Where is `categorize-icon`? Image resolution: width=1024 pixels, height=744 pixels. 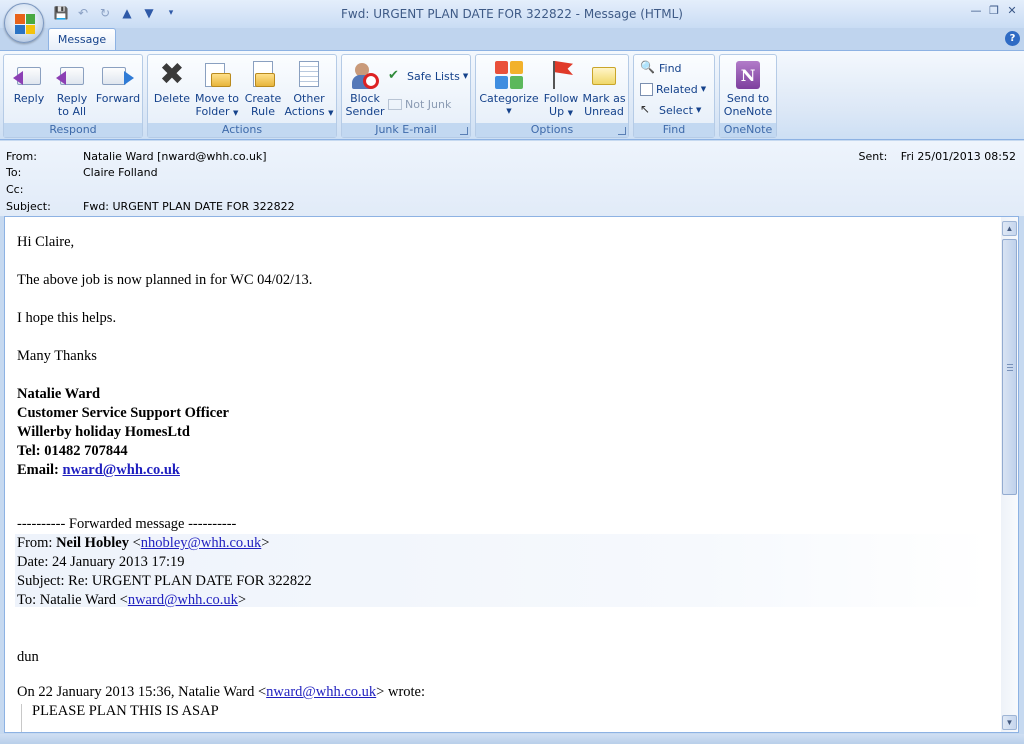
categorize-icon is located at coordinates (509, 75).